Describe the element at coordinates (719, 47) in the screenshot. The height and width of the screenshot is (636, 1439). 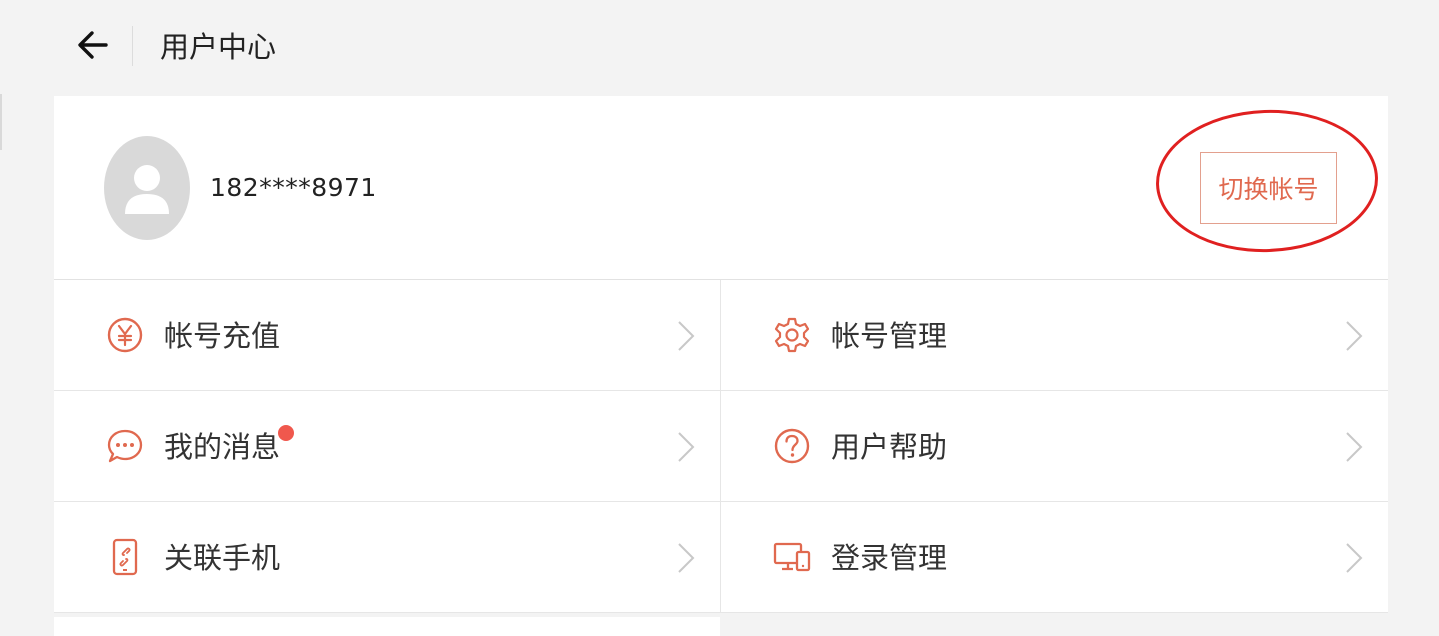
I see `top-bar: 用户中心` at that location.